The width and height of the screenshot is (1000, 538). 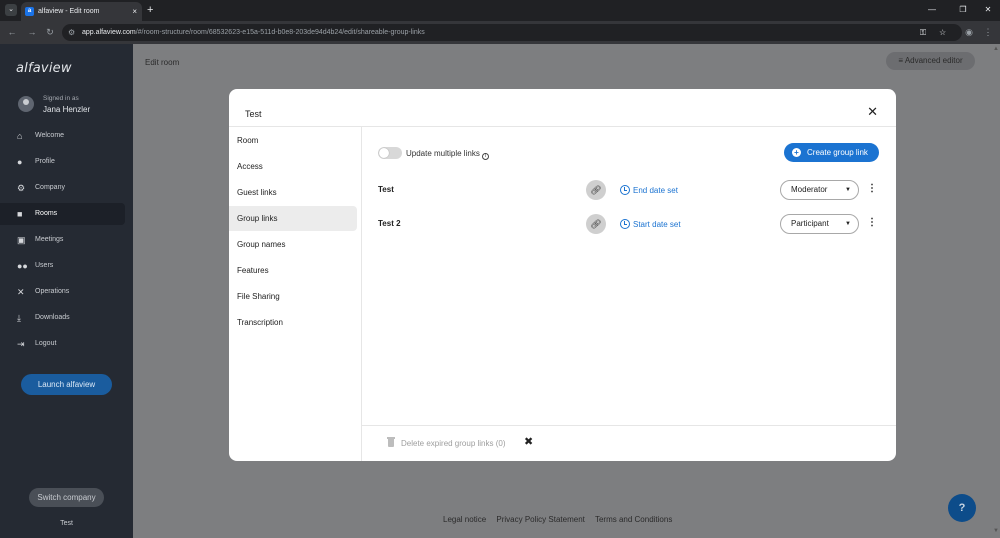 I want to click on role-select: Participant ▼, so click(x=819, y=224).